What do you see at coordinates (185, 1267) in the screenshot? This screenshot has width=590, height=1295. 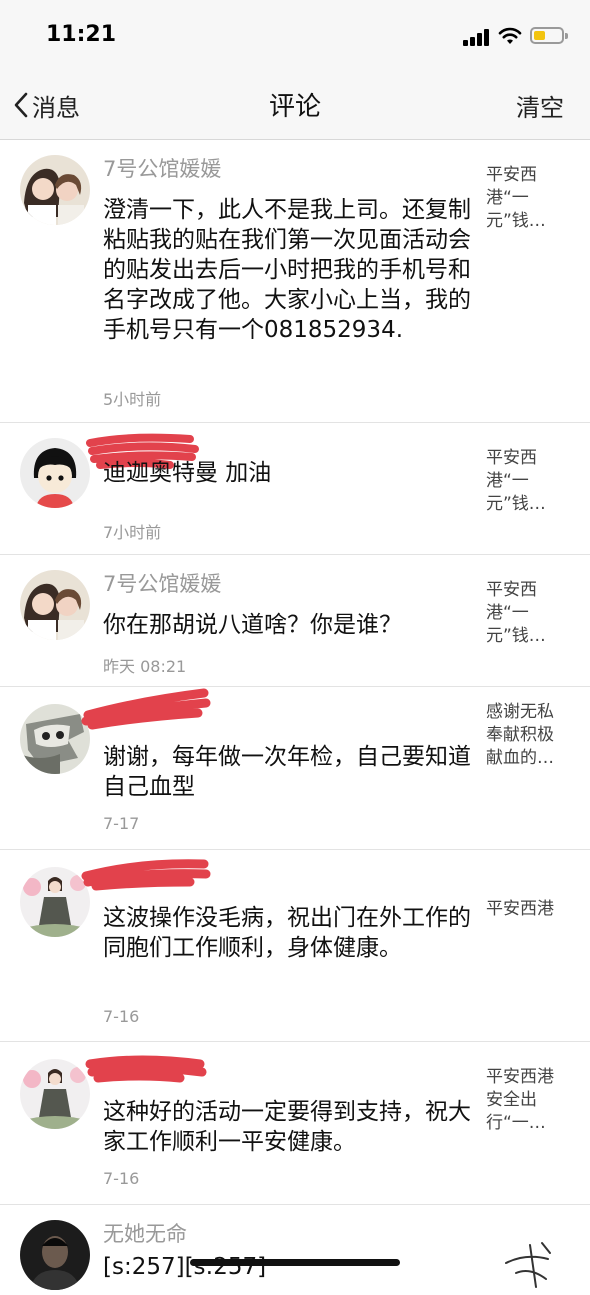 I see `comment-text: [s:257][s:257]` at bounding box center [185, 1267].